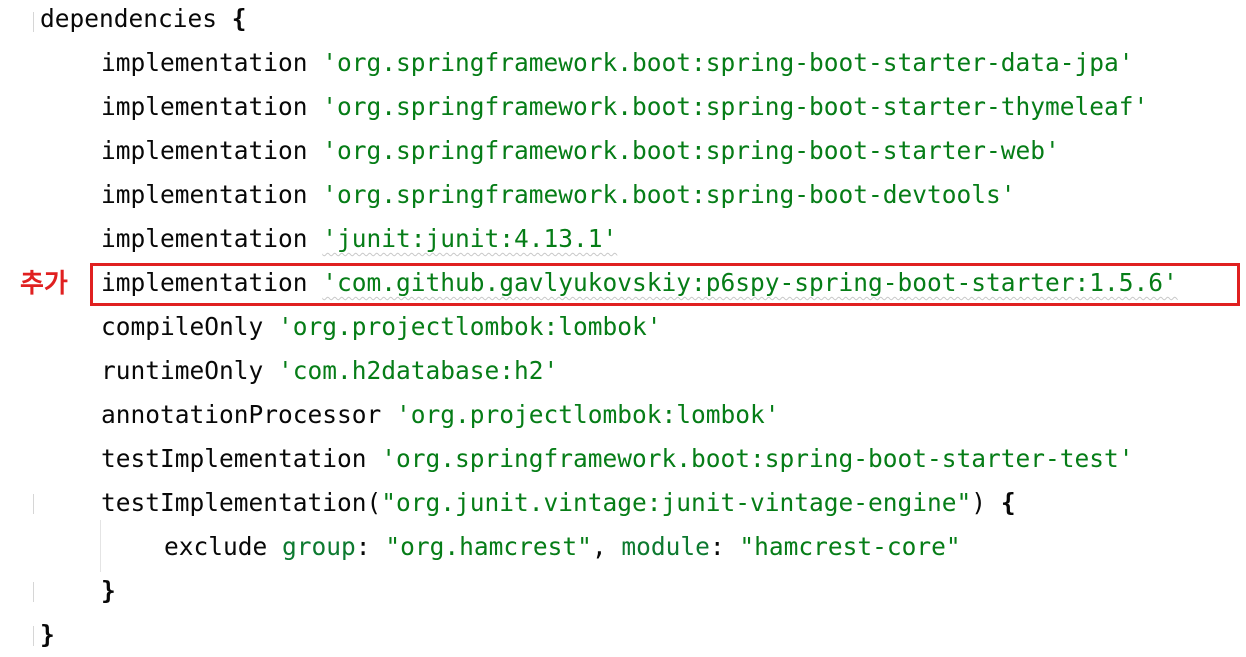 Image resolution: width=1246 pixels, height=657 pixels. Describe the element at coordinates (216, 546) in the screenshot. I see `exclude-keyword: exclude` at that location.